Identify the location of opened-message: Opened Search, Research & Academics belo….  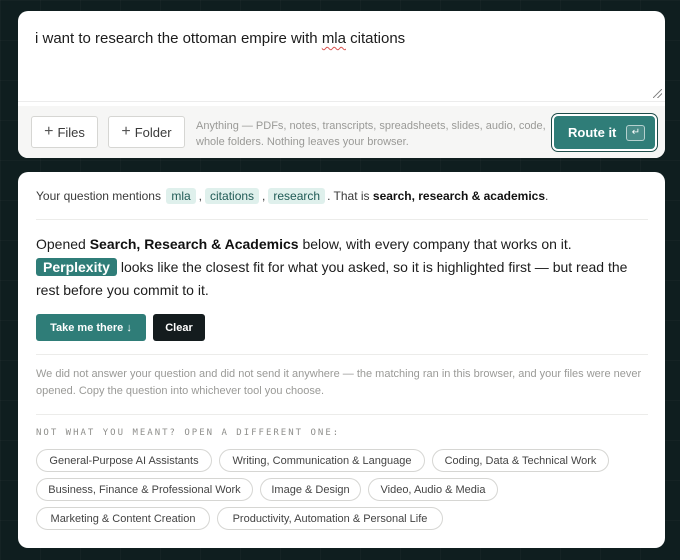
(342, 267).